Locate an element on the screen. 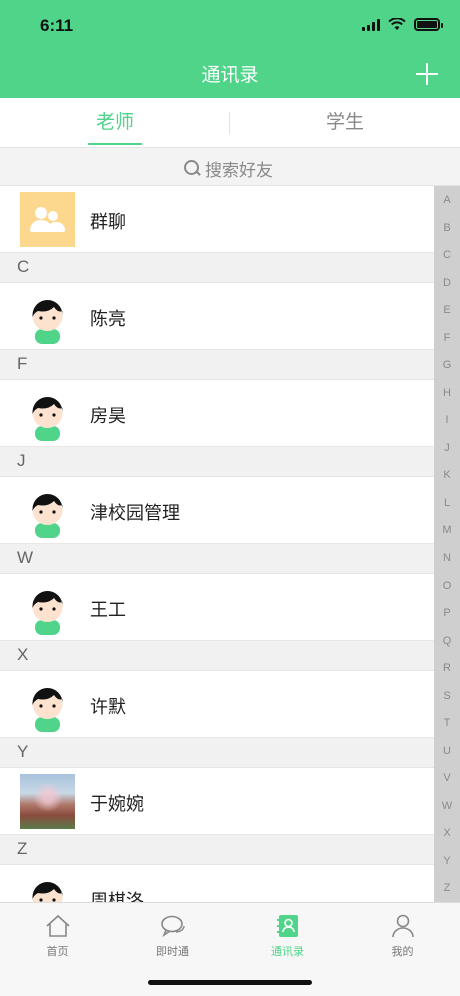  battery-icon is located at coordinates (428, 24).